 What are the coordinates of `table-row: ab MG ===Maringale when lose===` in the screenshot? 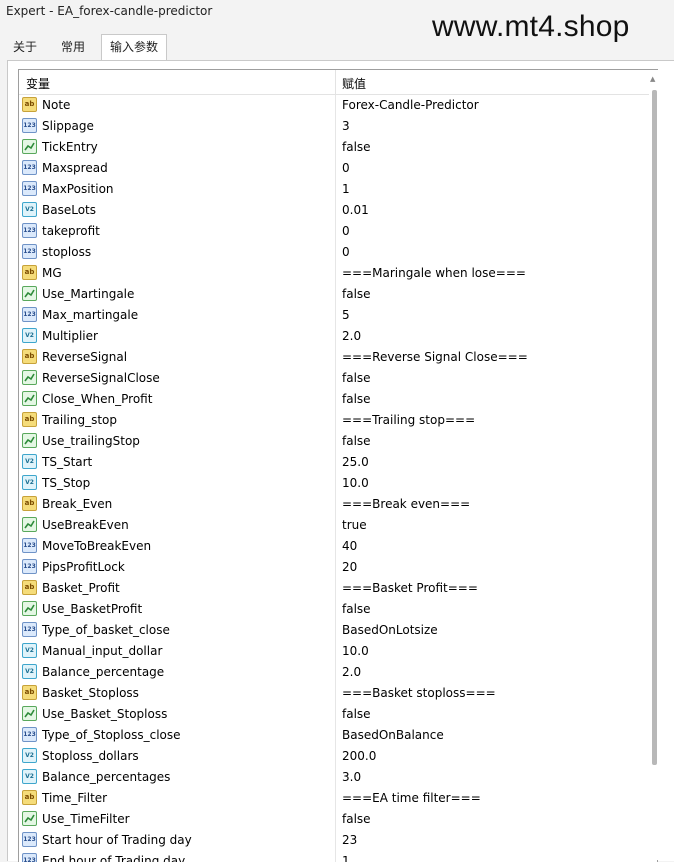 It's located at (336, 273).